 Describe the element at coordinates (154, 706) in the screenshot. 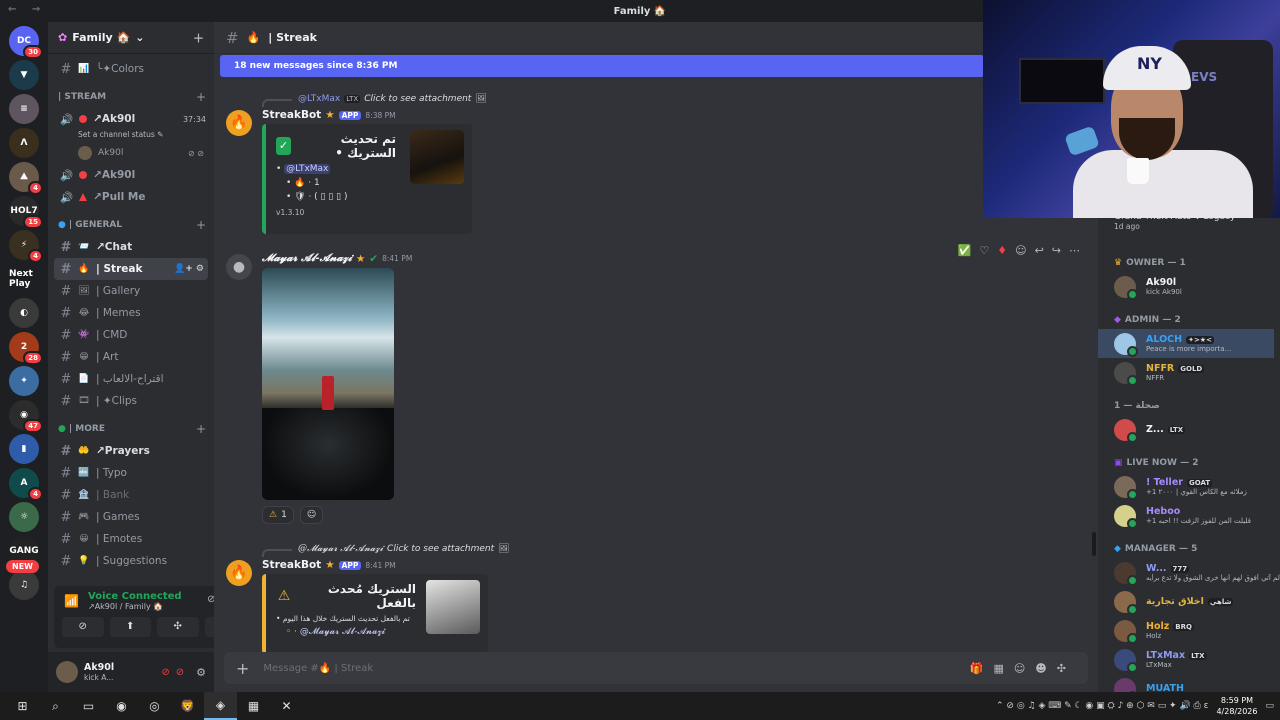

I see `taskbar-app-icon: ◎` at that location.